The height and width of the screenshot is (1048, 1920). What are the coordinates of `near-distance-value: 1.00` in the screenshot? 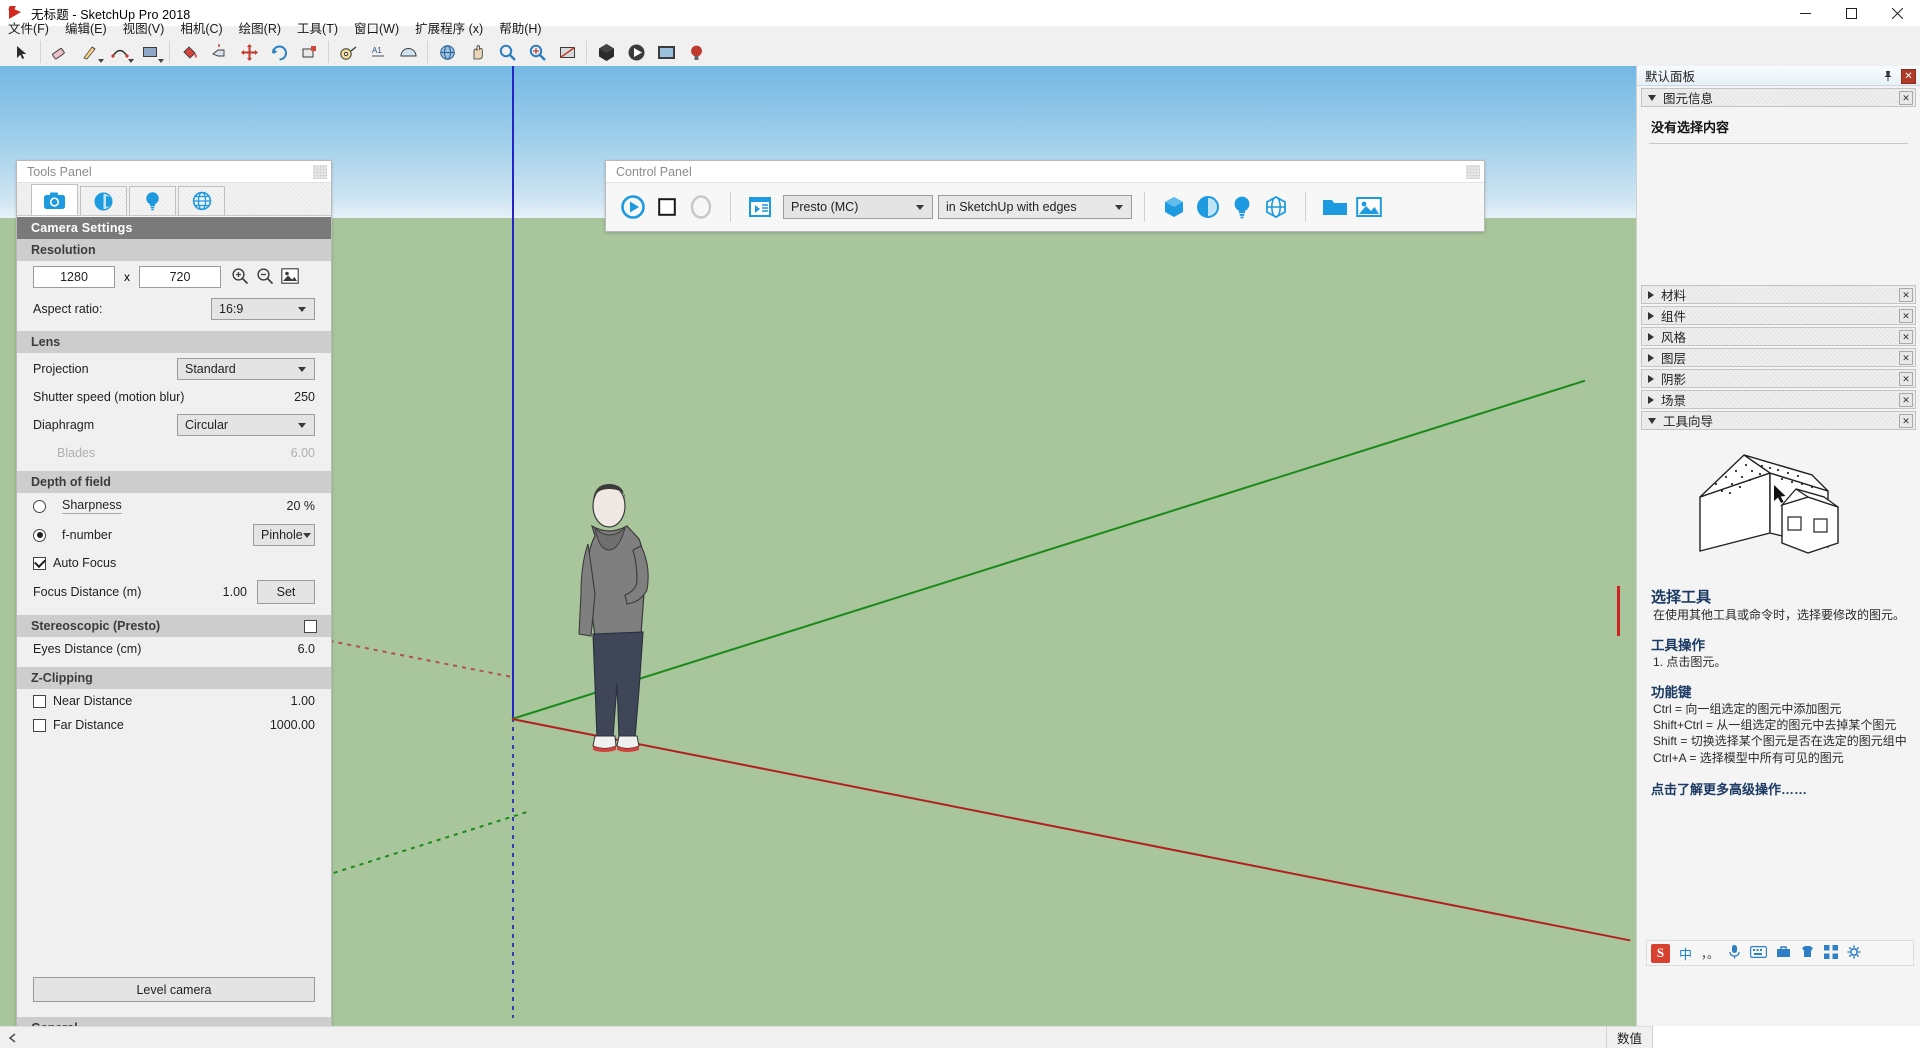 It's located at (303, 701).